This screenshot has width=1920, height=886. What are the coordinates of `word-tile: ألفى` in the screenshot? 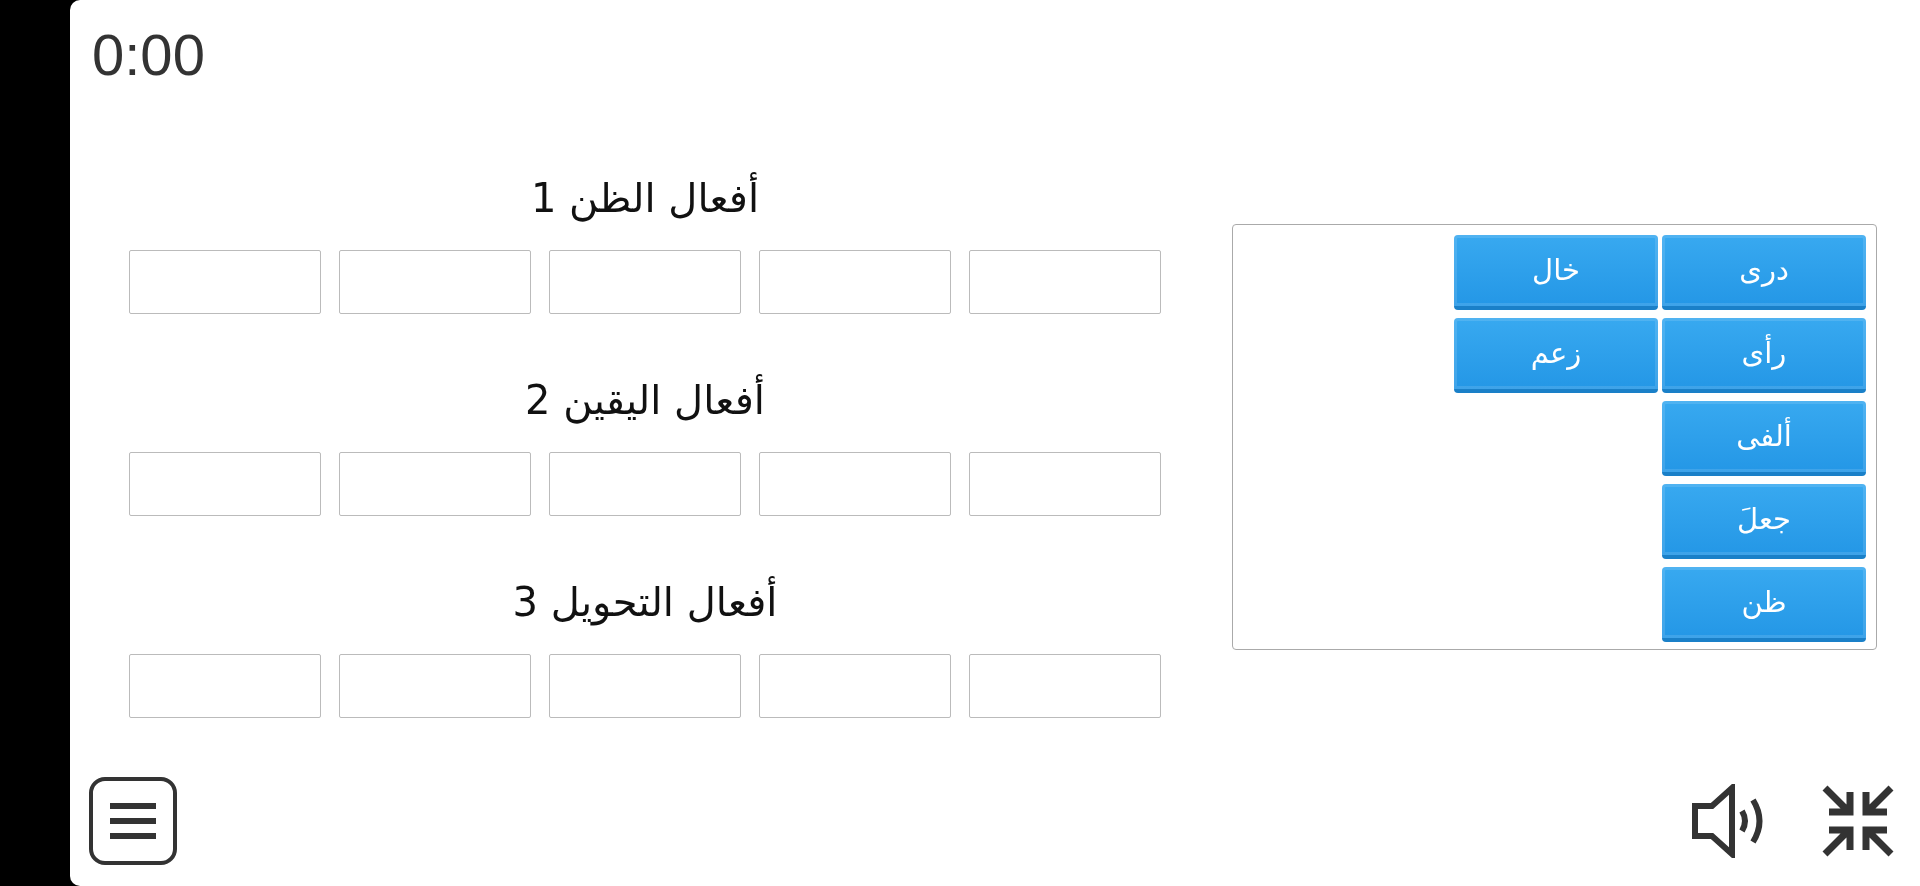 It's located at (1764, 438).